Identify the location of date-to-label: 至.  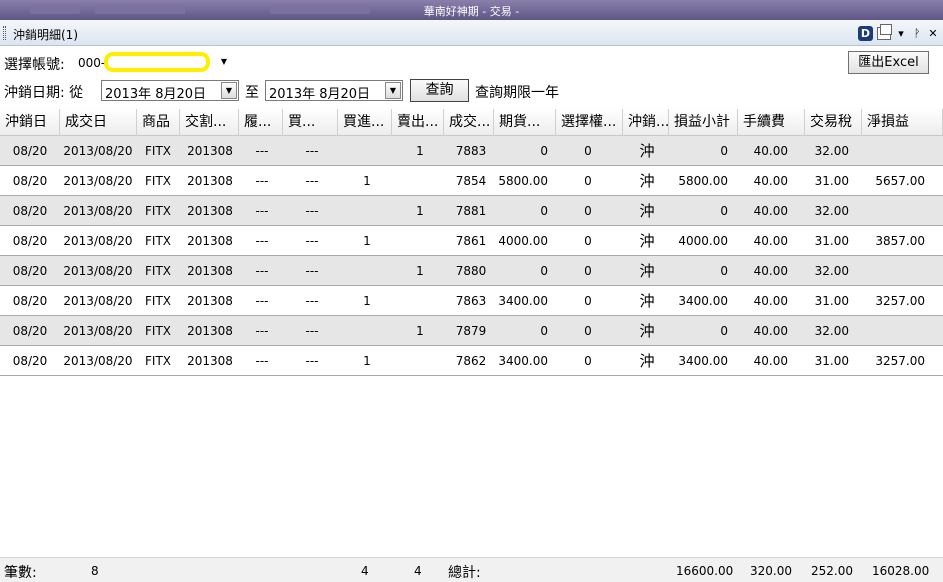
(252, 93).